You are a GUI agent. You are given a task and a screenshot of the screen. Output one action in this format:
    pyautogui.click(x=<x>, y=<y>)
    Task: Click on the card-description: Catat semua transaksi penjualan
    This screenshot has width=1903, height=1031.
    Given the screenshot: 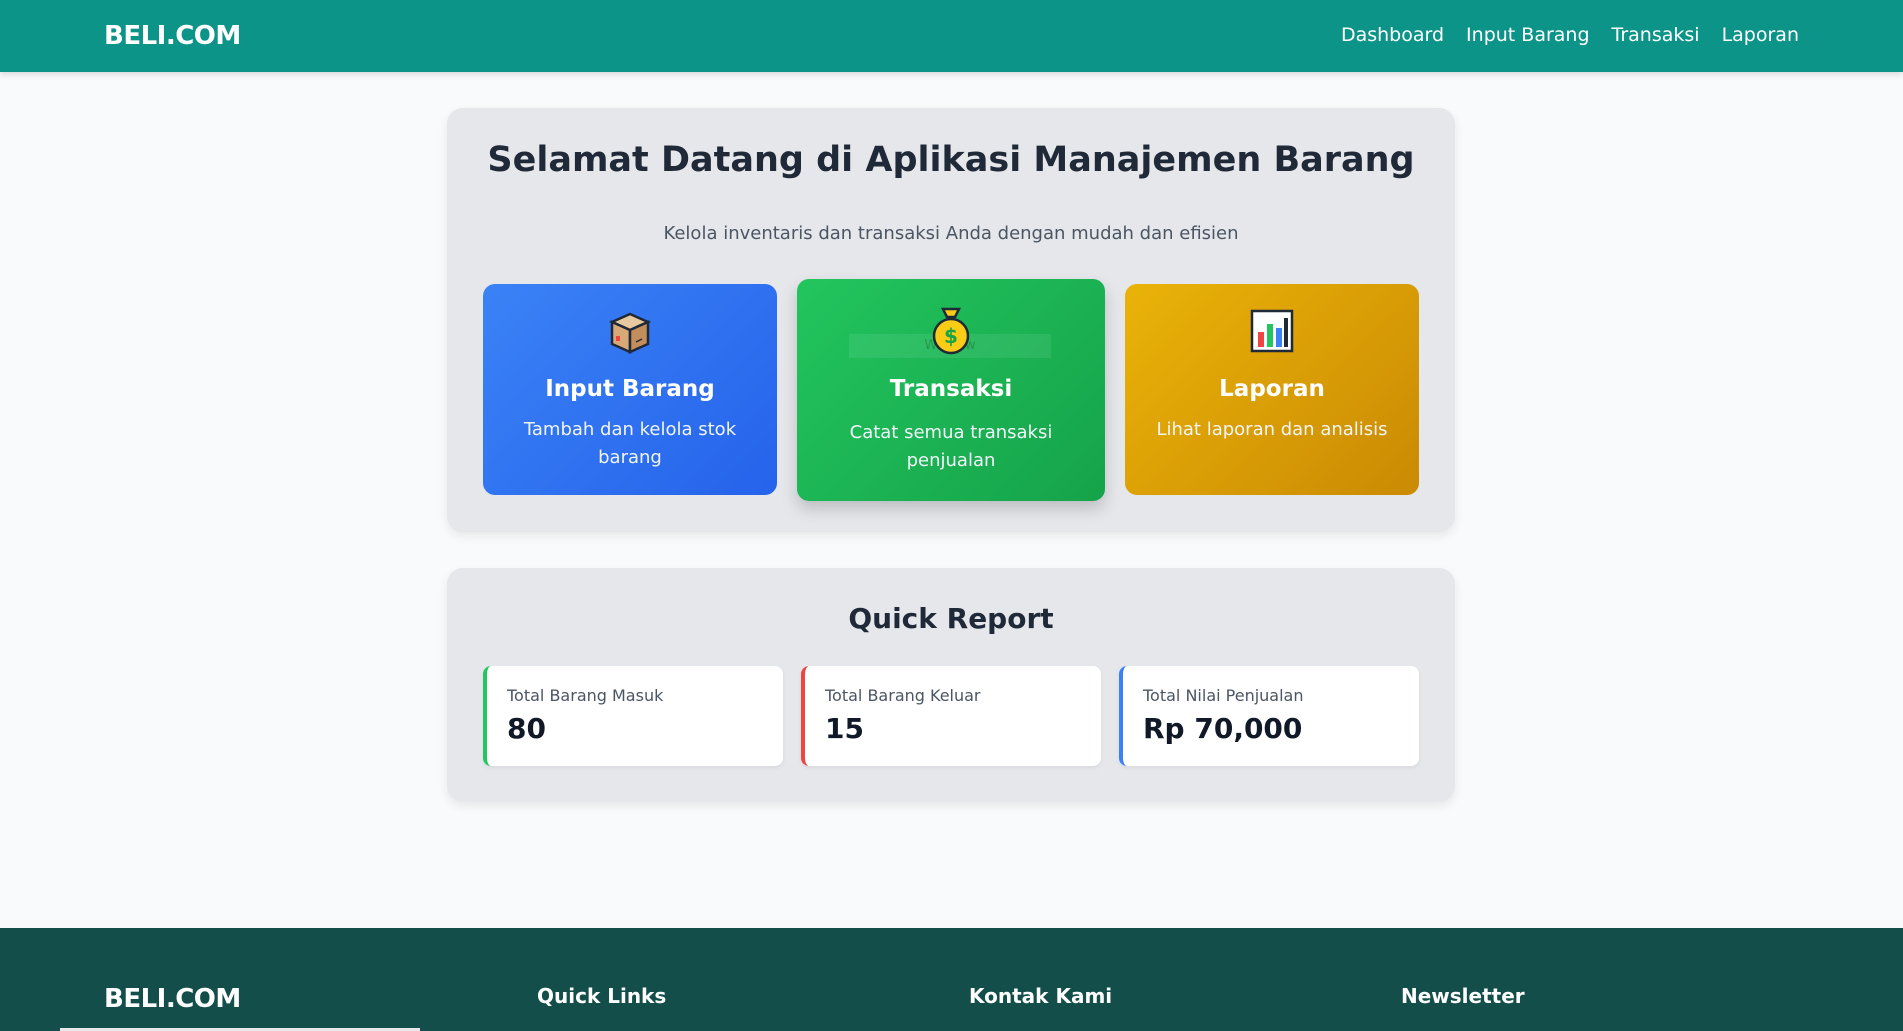 What is the action you would take?
    pyautogui.click(x=951, y=446)
    